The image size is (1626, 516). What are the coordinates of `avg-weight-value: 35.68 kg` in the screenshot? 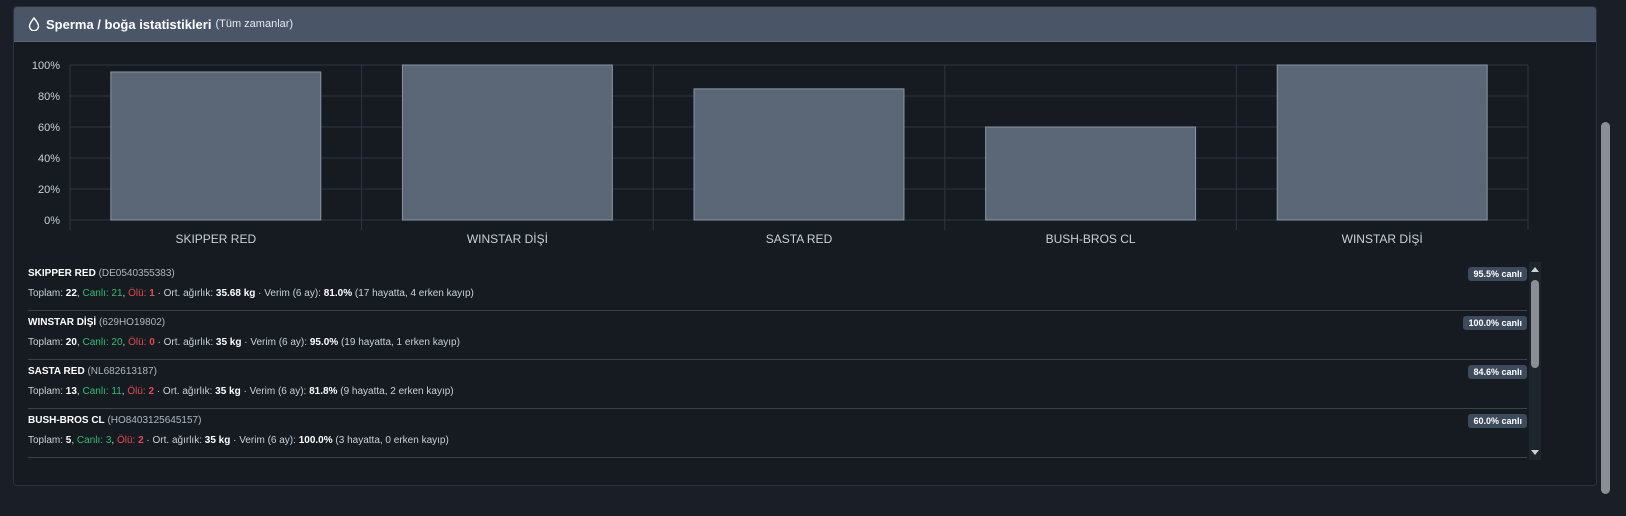 It's located at (235, 293).